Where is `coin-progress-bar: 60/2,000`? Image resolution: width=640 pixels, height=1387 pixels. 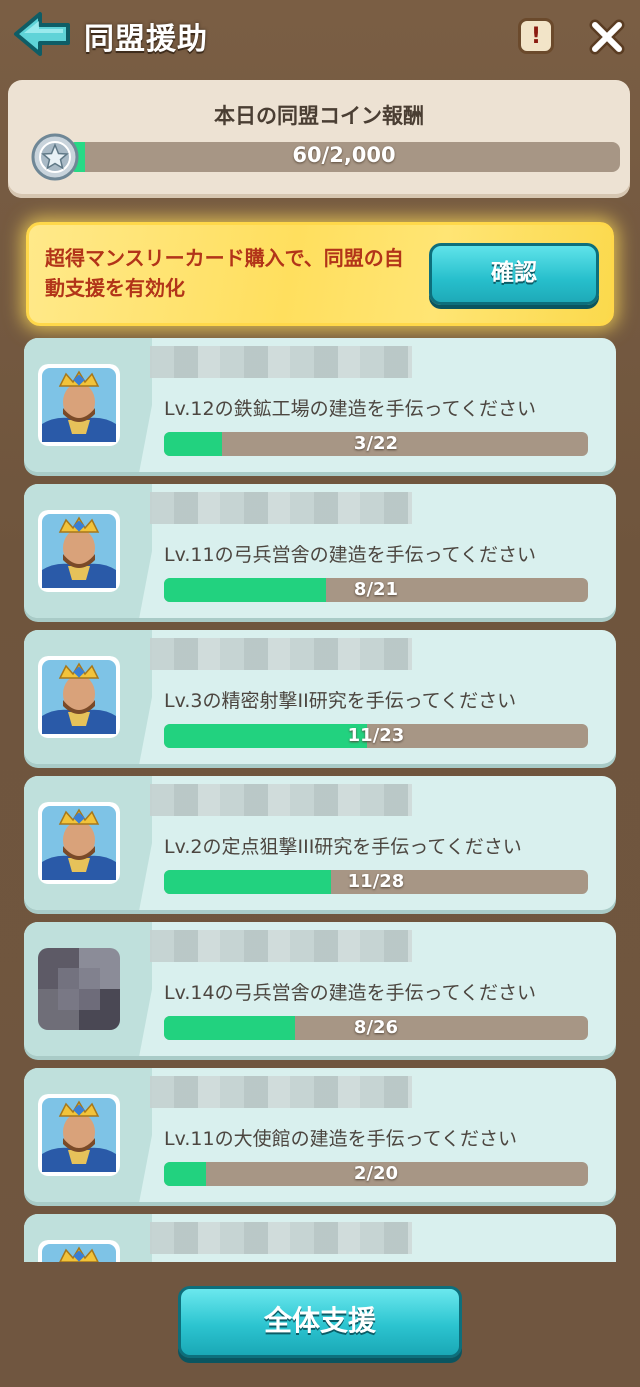
coin-progress-bar: 60/2,000 is located at coordinates (344, 157).